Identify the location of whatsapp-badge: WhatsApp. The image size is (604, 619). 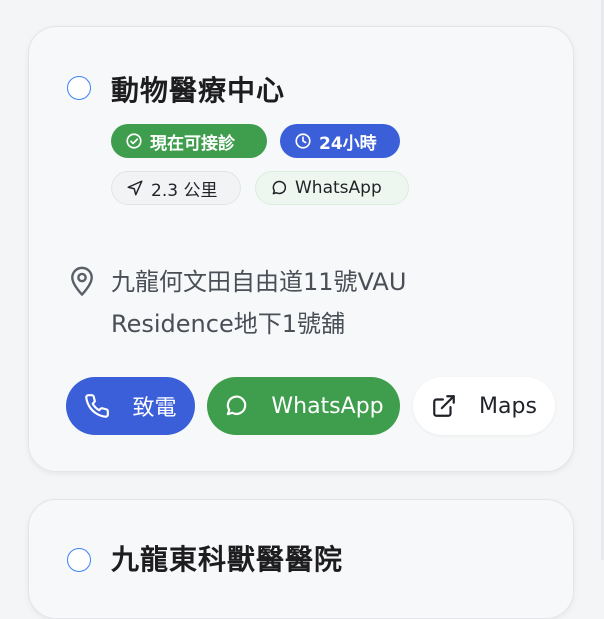
(332, 188).